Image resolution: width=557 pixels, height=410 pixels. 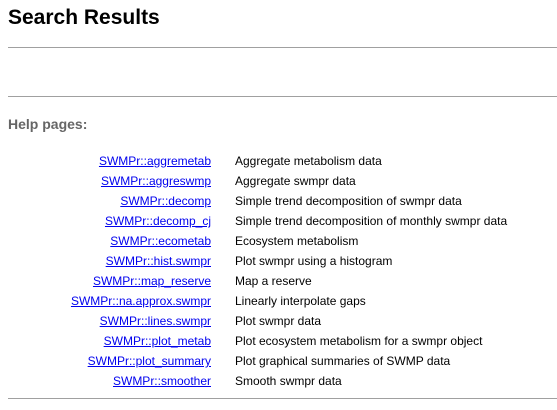 I want to click on help-description: Plot swmpr using a histogram, so click(x=314, y=261).